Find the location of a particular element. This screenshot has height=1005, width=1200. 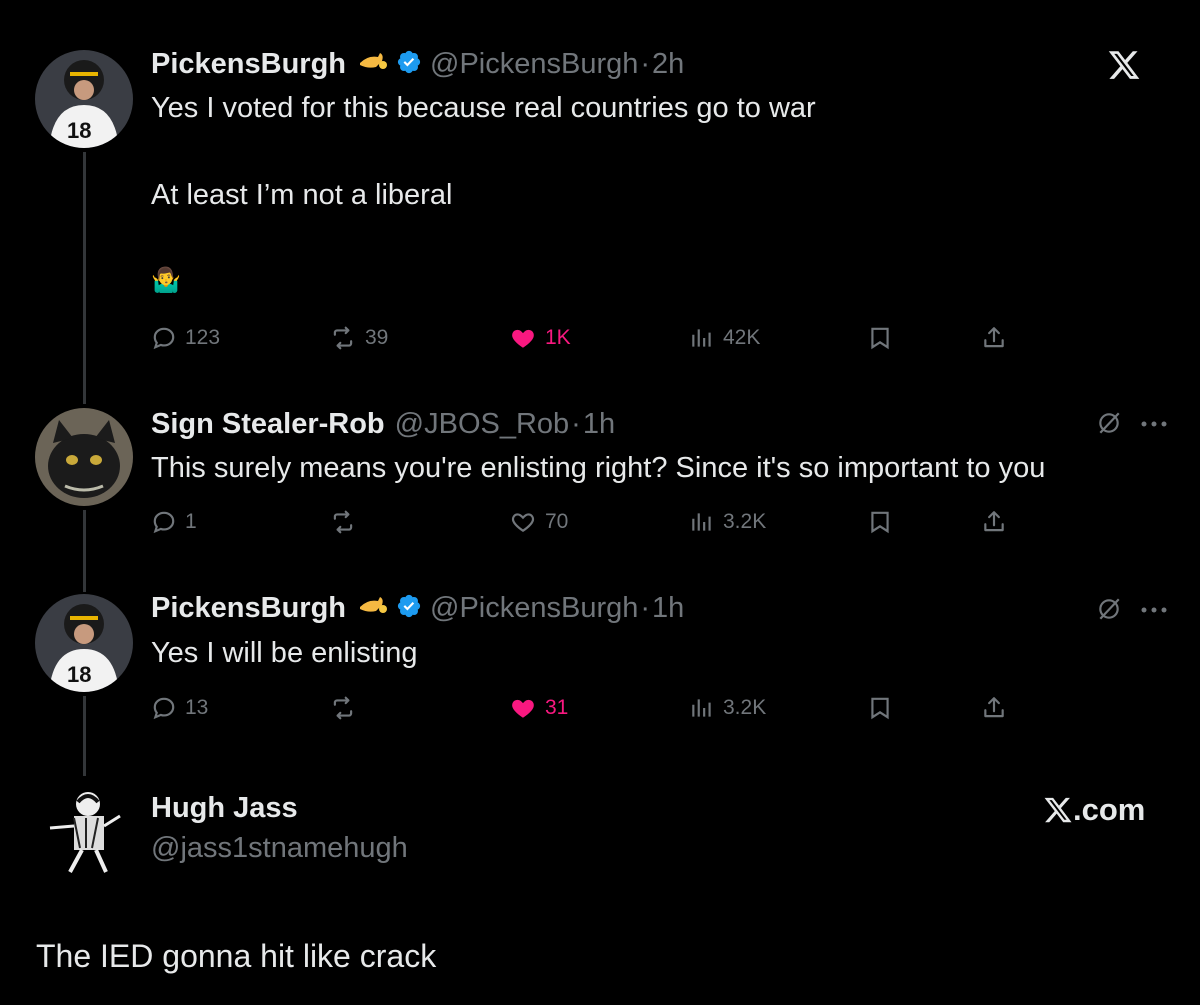

tweet-text-line: Yes I will be enlisting is located at coordinates (284, 653).